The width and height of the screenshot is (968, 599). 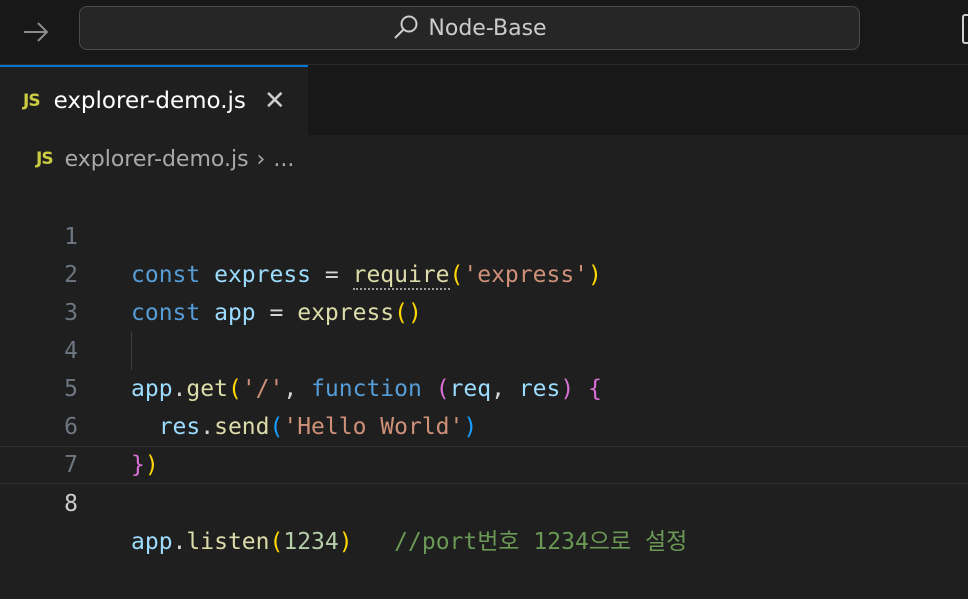 What do you see at coordinates (157, 159) in the screenshot?
I see `breadcrumb-file: explorer-demo.js` at bounding box center [157, 159].